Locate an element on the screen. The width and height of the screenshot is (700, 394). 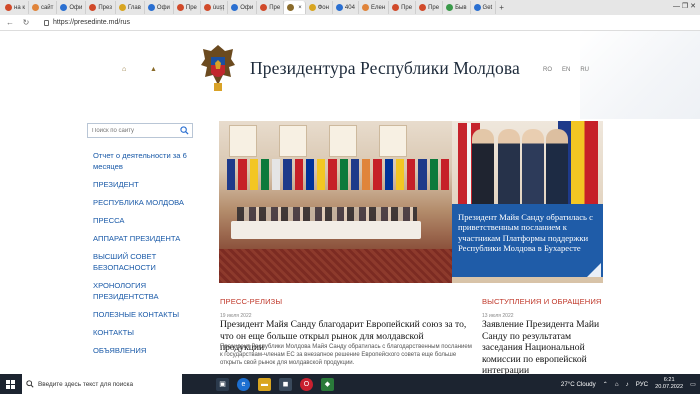
close-tab-icon: × is located at coordinates (300, 8).